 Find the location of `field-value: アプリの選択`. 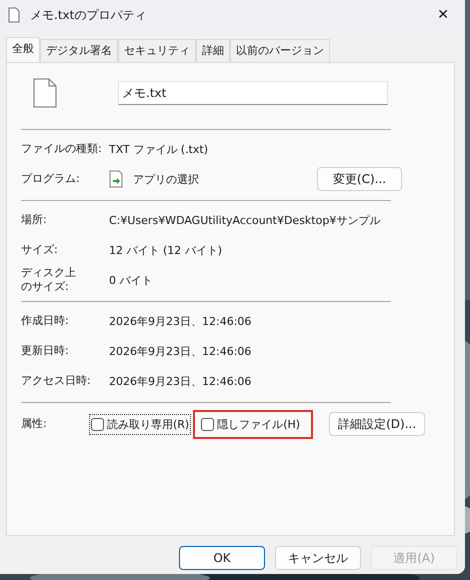

field-value: アプリの選択 is located at coordinates (166, 179).